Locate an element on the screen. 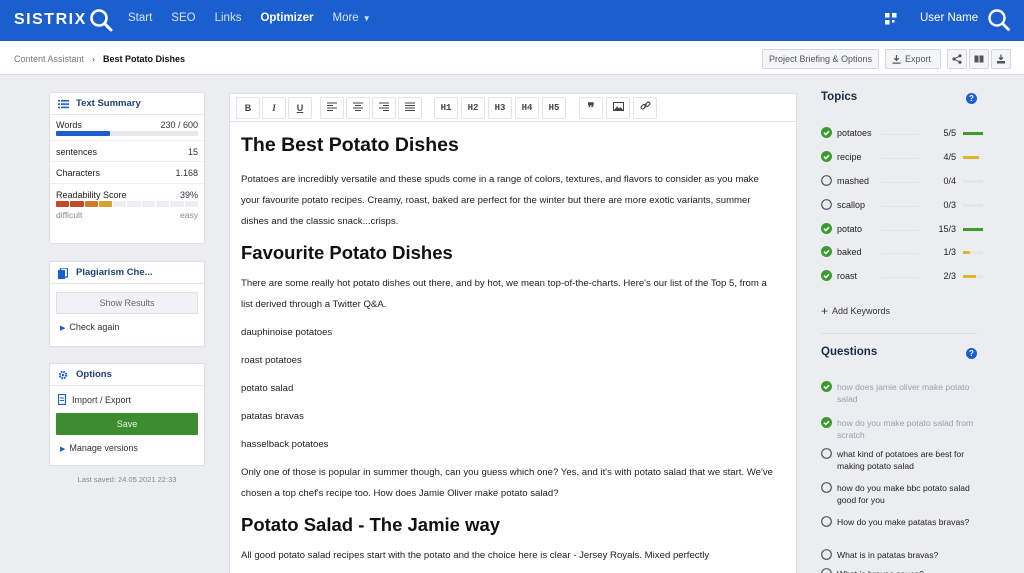  list-item: potato salad is located at coordinates (508, 388).